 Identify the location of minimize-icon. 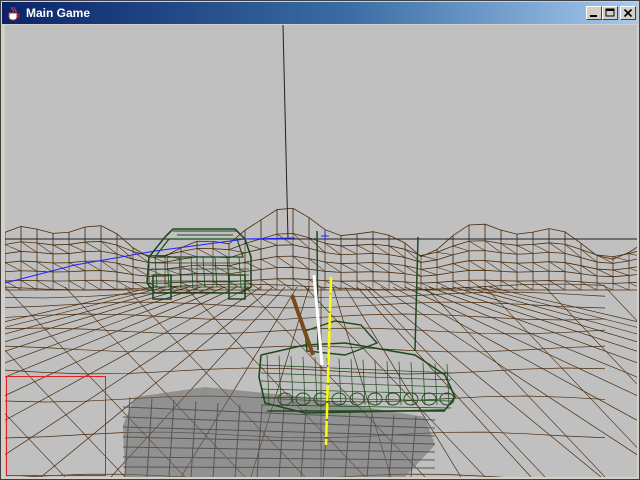
(593, 16).